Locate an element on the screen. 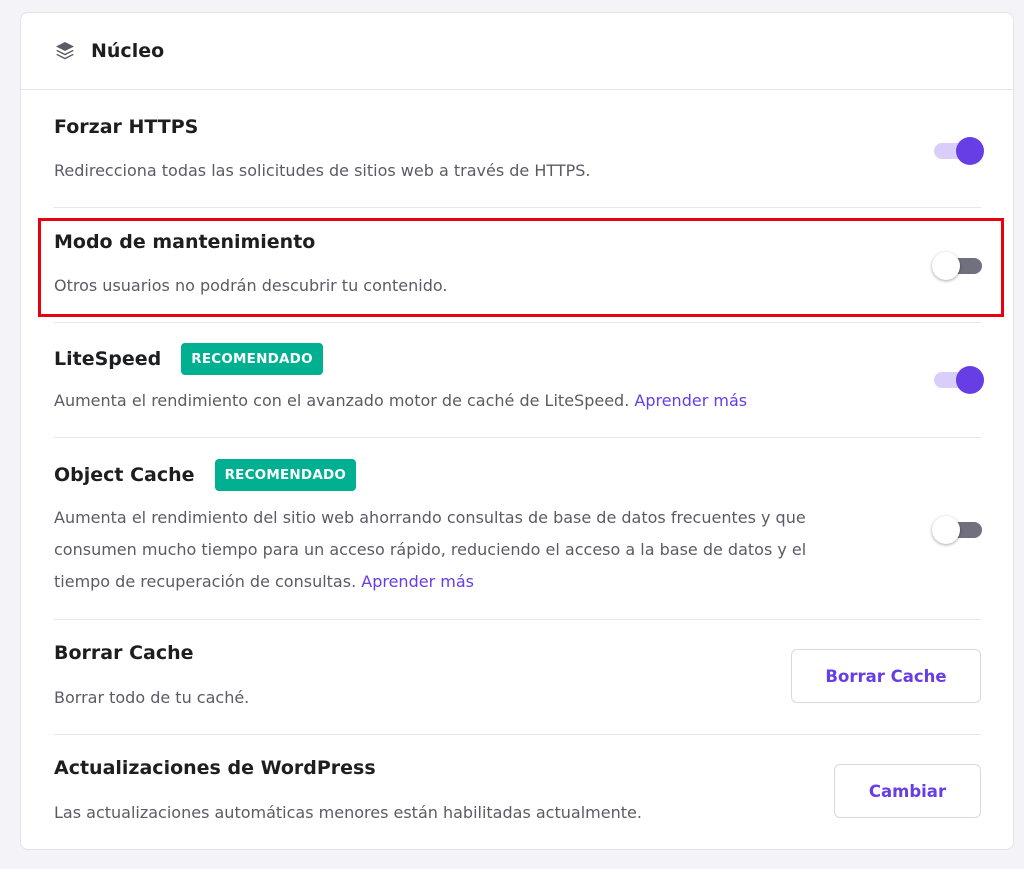  change-updates-button: Cambiar is located at coordinates (907, 791).